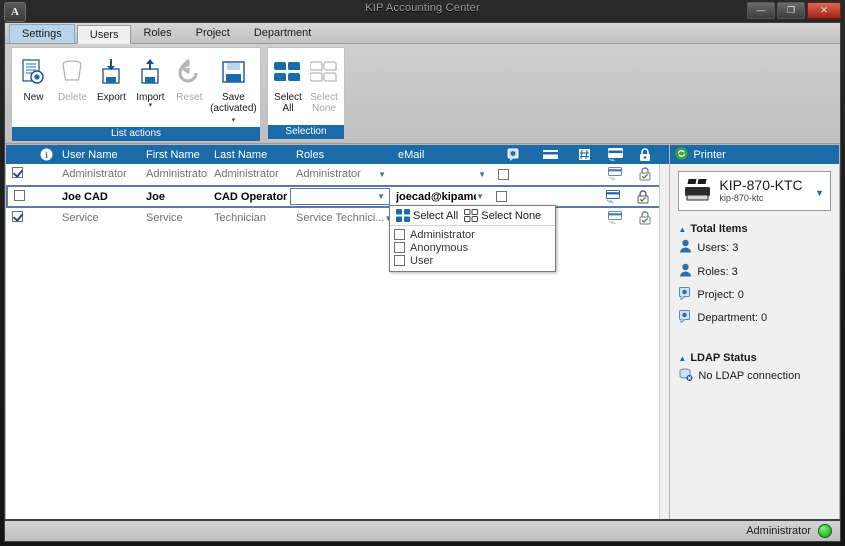 This screenshot has width=845, height=546. What do you see at coordinates (306, 132) in the screenshot?
I see `ribbon-group-caption-selection: Selection` at bounding box center [306, 132].